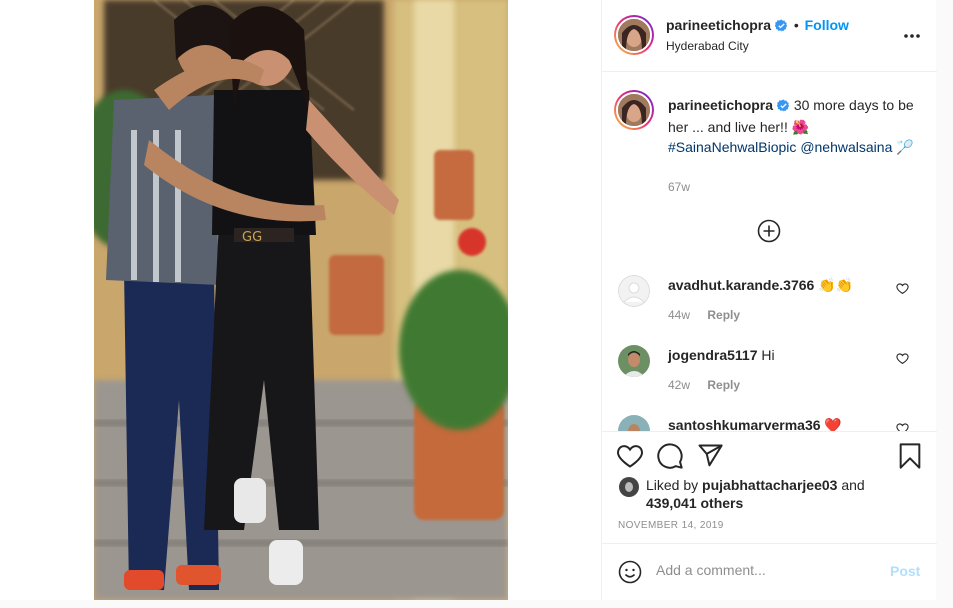  Describe the element at coordinates (827, 25) in the screenshot. I see `follow-button: Follow` at that location.